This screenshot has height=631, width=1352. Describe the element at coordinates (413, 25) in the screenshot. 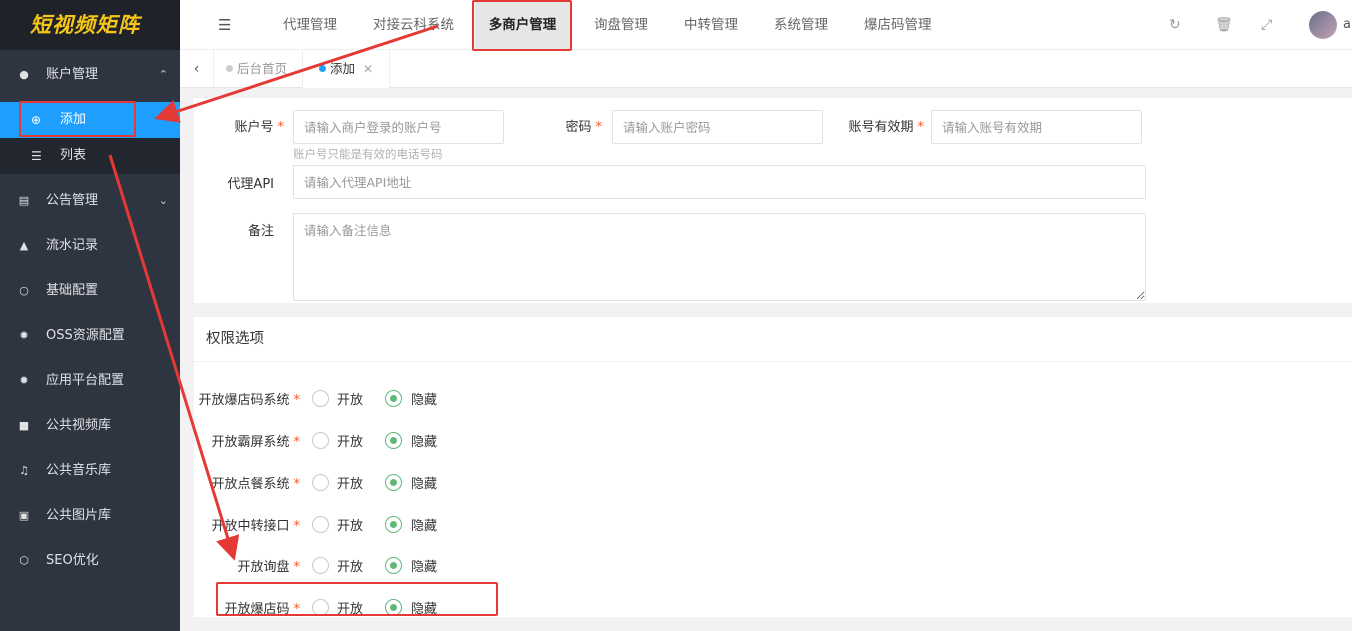

I see `nav-yunke-system: 对接云科系统` at that location.